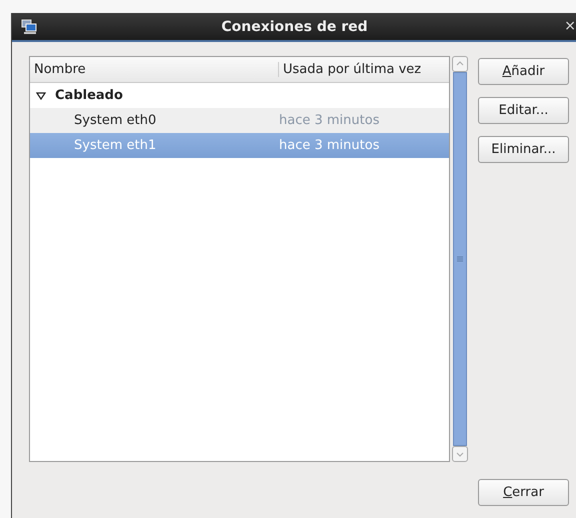  Describe the element at coordinates (570, 26) in the screenshot. I see `close-button: ×` at that location.